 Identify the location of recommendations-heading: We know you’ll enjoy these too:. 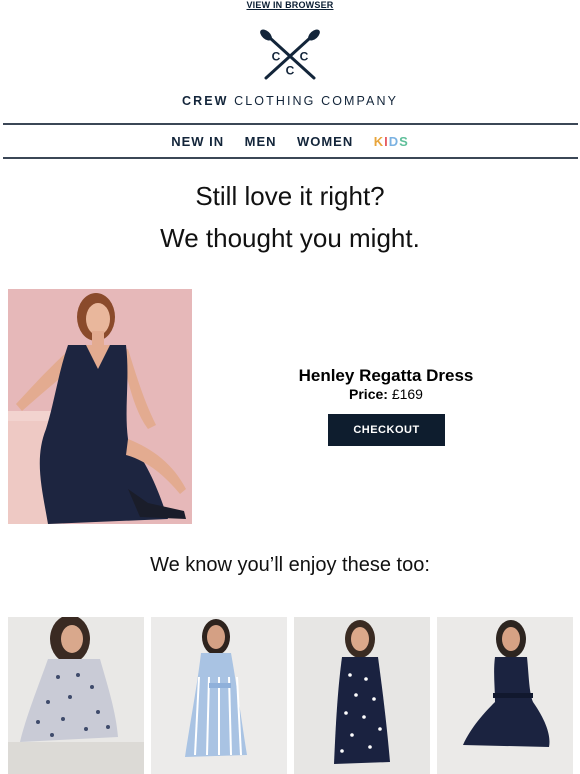
(290, 565).